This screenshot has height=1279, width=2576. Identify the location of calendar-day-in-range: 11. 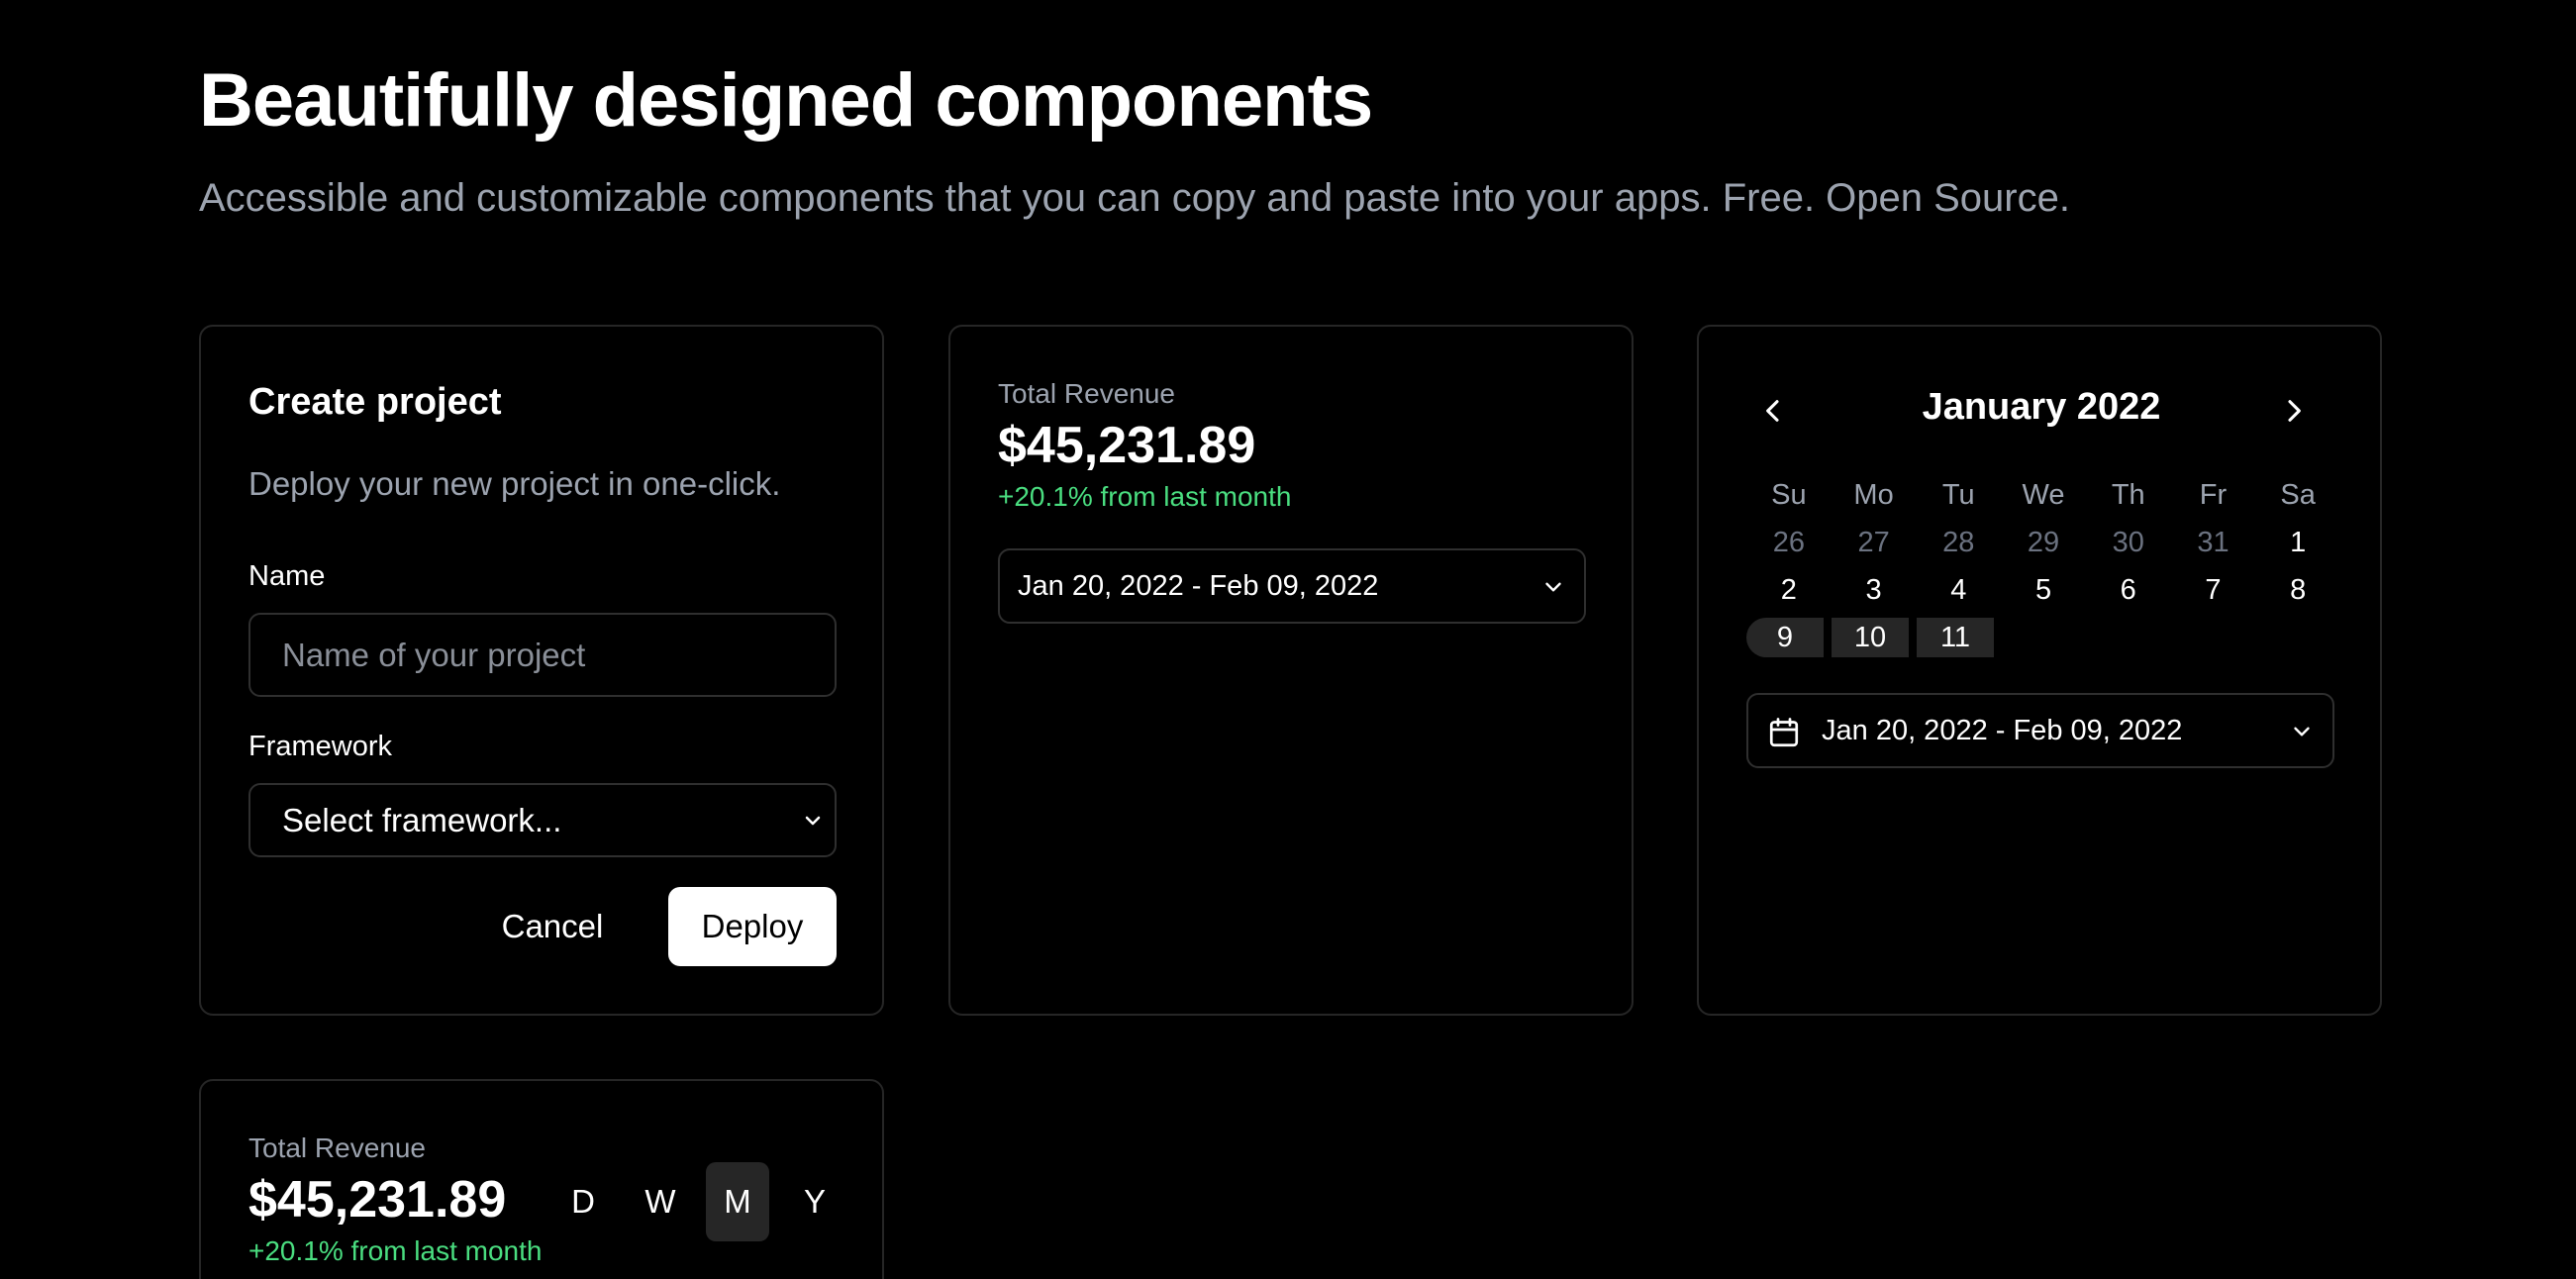
(1956, 637).